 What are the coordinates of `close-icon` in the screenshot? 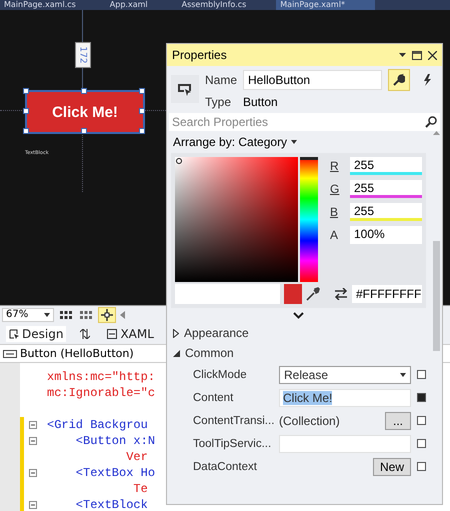 It's located at (432, 55).